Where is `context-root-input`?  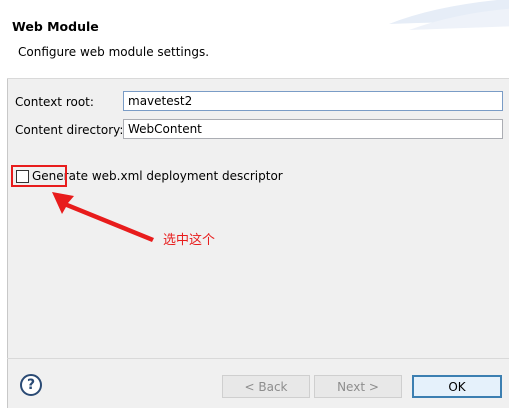
context-root-input is located at coordinates (313, 101).